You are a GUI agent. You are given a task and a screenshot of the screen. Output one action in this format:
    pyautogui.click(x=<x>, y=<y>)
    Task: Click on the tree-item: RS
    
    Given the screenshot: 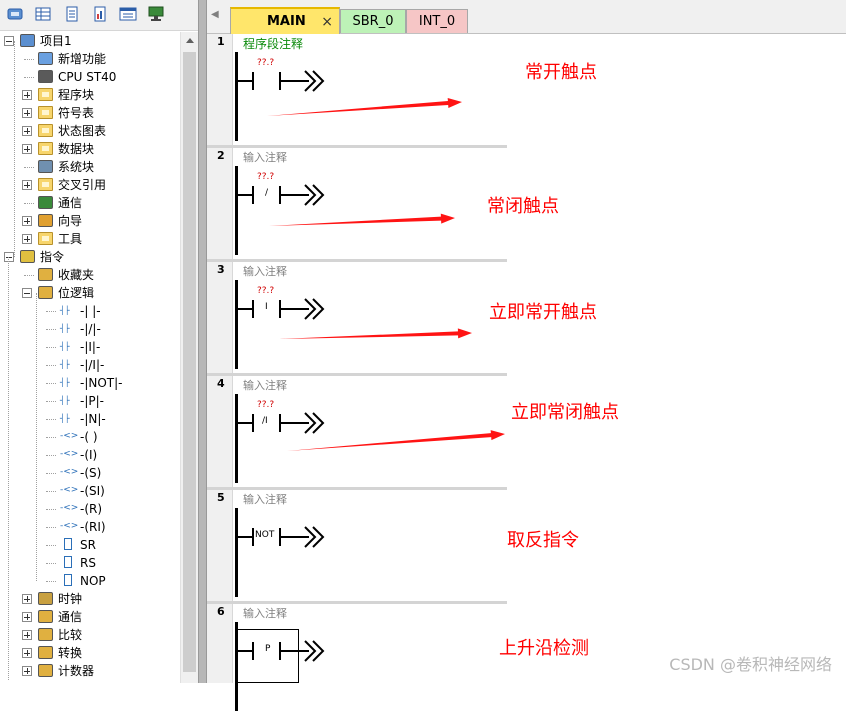 What is the action you would take?
    pyautogui.click(x=90, y=563)
    